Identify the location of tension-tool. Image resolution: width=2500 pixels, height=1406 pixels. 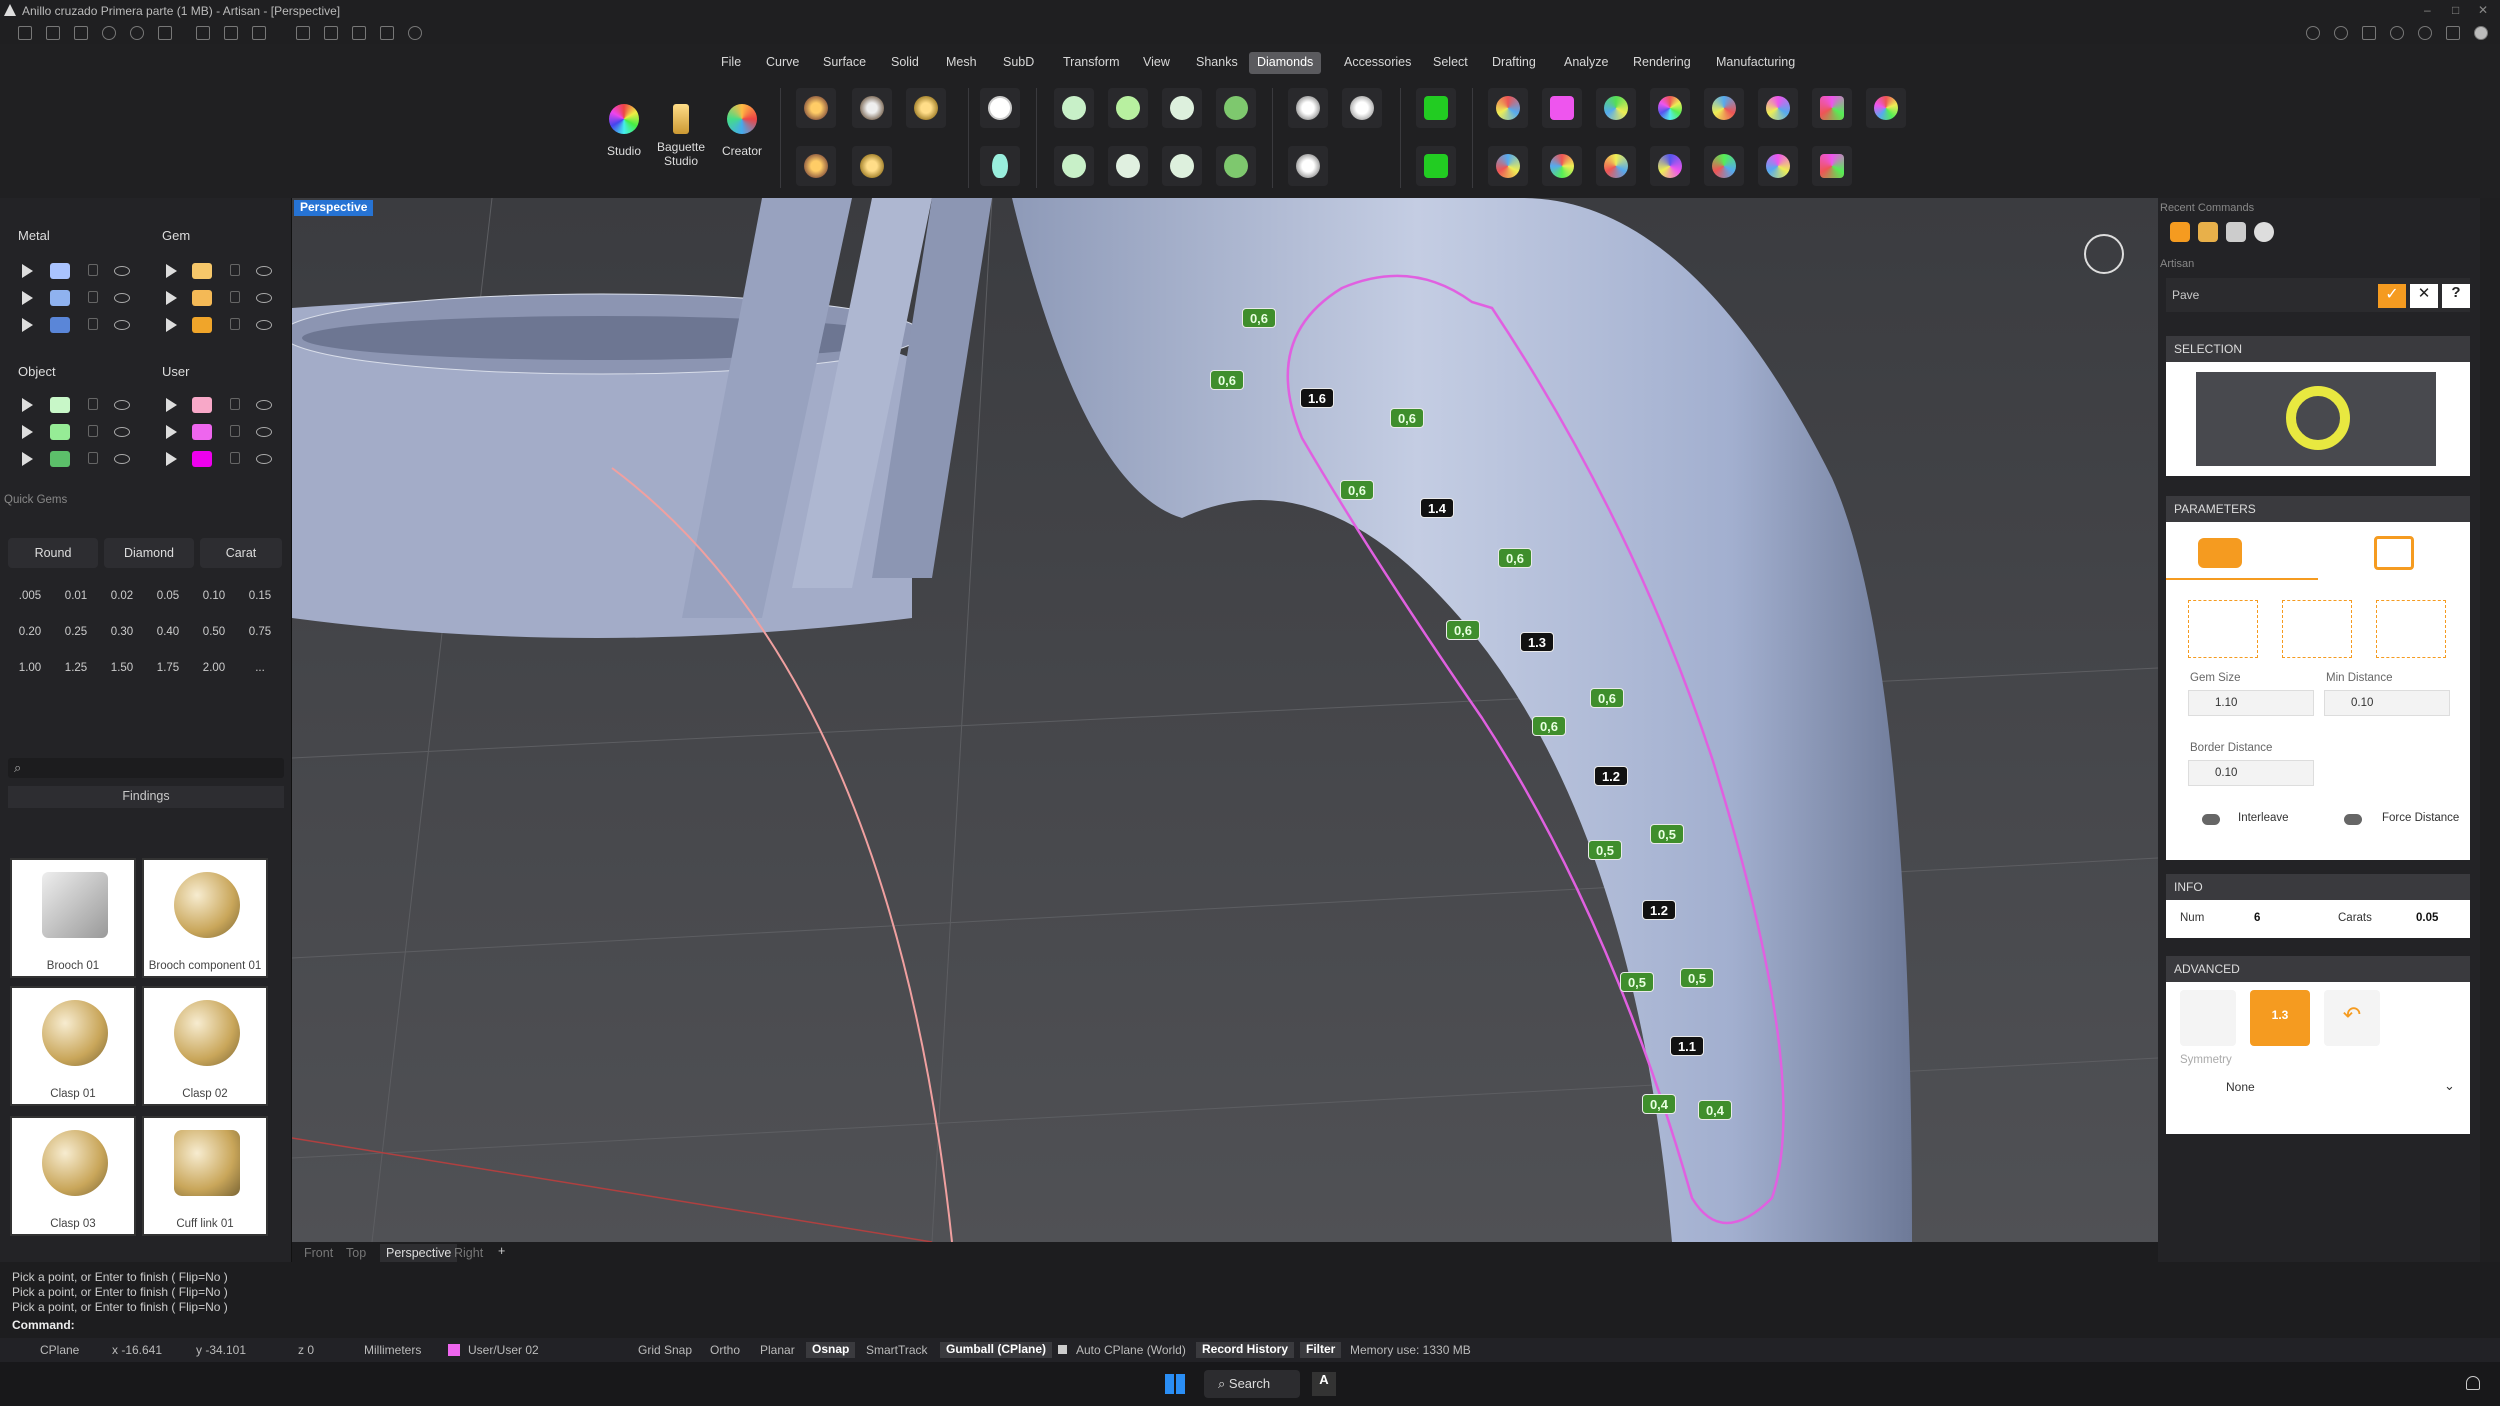
(1182, 166).